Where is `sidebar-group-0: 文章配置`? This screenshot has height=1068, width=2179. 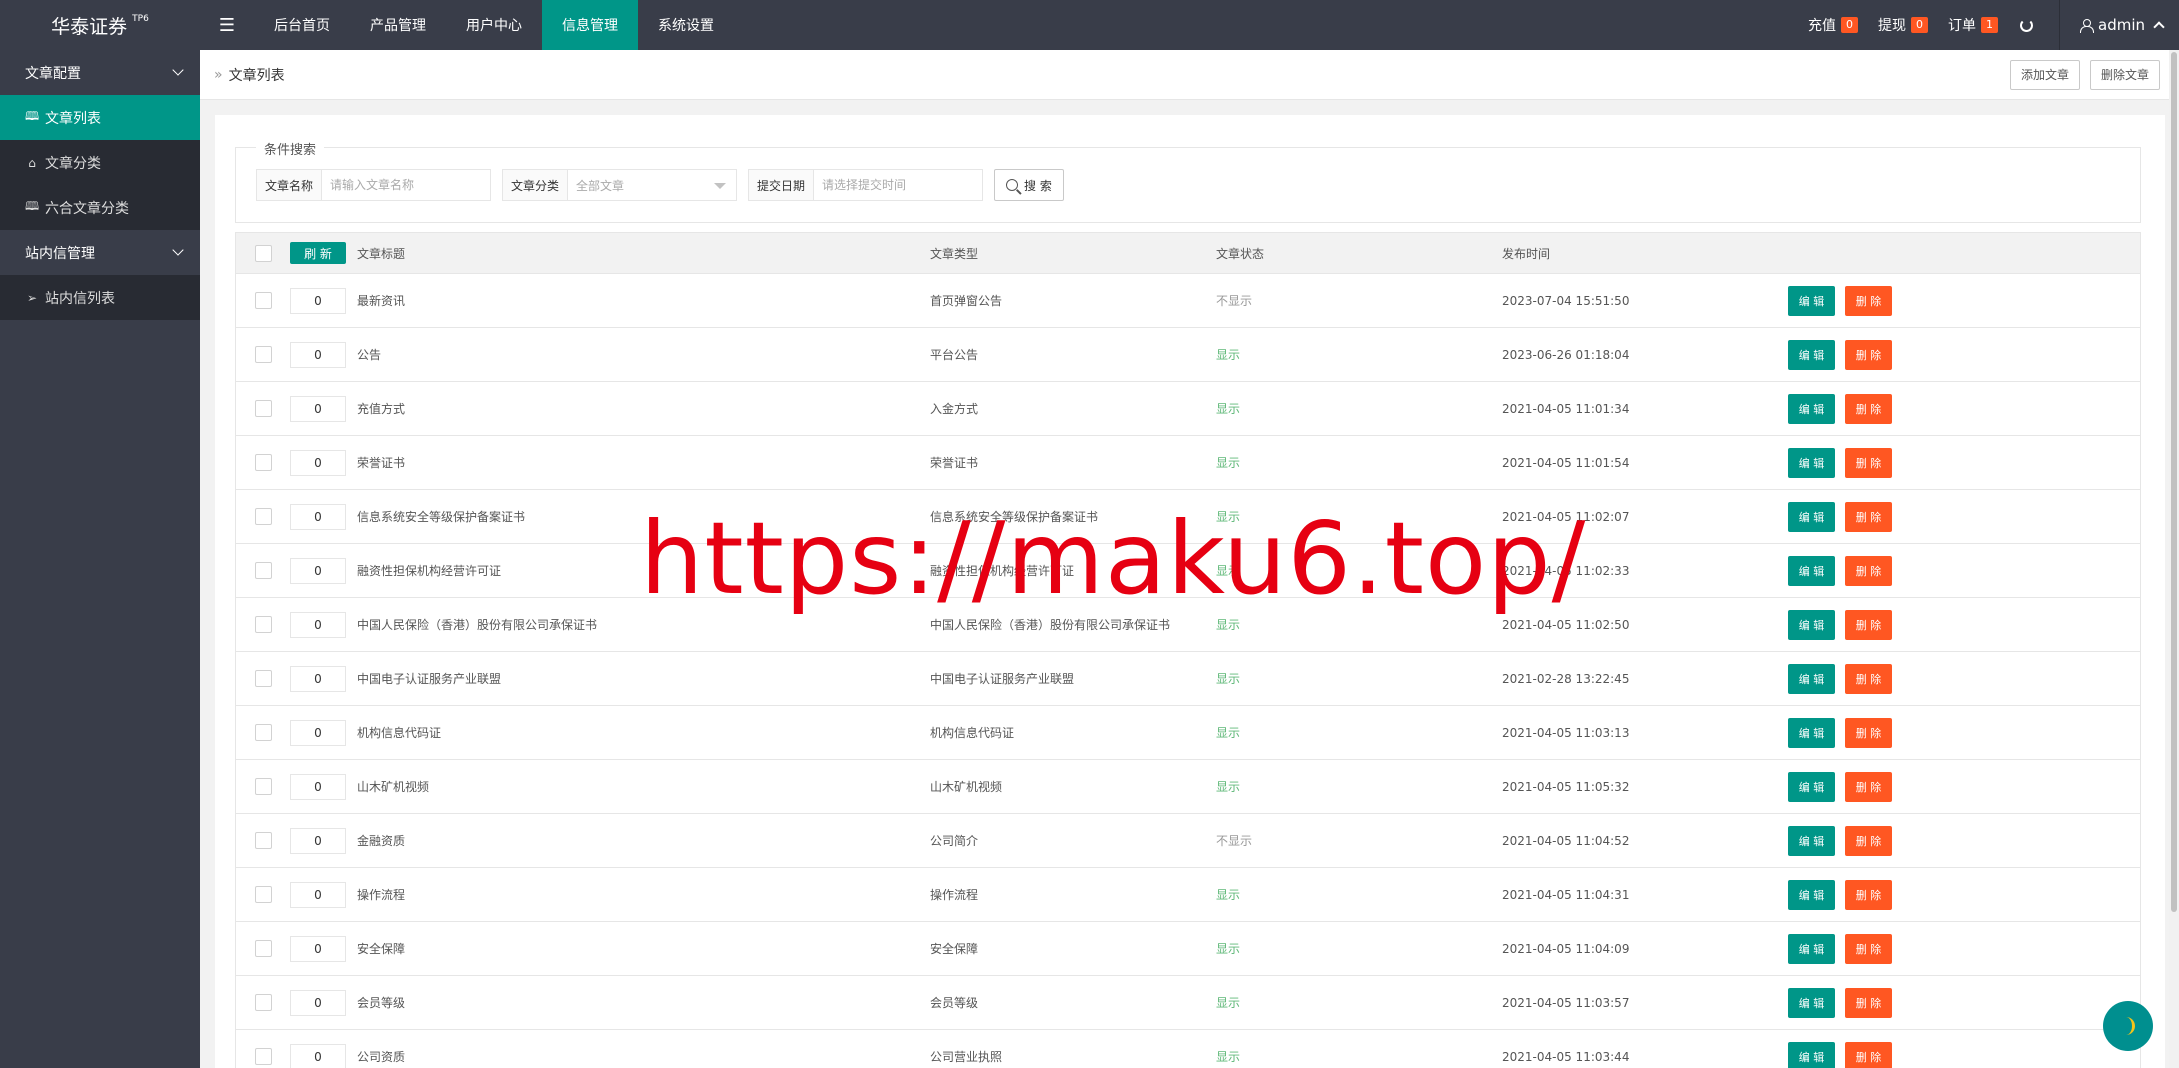
sidebar-group-0: 文章配置 is located at coordinates (100, 72).